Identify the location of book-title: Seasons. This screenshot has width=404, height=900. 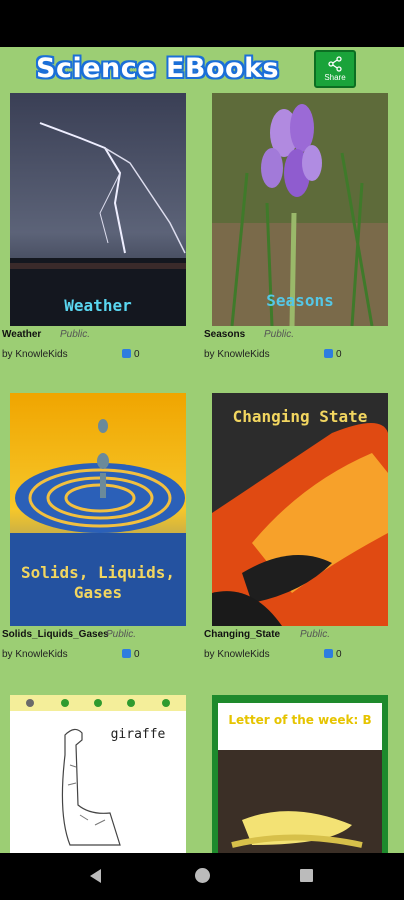
(225, 334).